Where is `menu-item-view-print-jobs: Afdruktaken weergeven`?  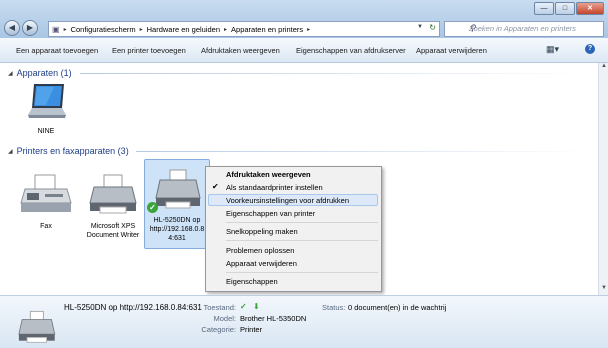 menu-item-view-print-jobs: Afdruktaken weergeven is located at coordinates (268, 174).